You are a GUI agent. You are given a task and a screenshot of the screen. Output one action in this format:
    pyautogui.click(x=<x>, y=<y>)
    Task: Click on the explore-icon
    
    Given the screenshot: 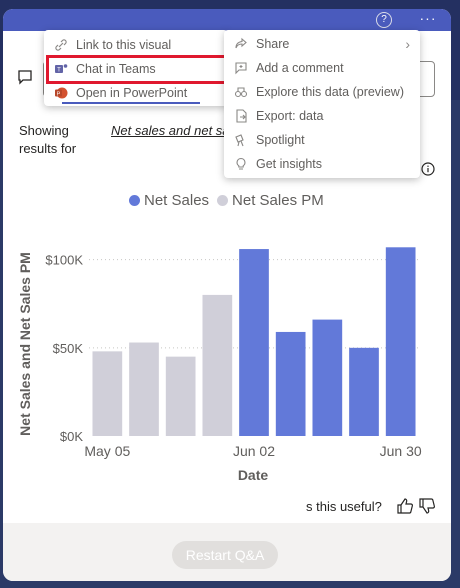 What is the action you would take?
    pyautogui.click(x=241, y=92)
    